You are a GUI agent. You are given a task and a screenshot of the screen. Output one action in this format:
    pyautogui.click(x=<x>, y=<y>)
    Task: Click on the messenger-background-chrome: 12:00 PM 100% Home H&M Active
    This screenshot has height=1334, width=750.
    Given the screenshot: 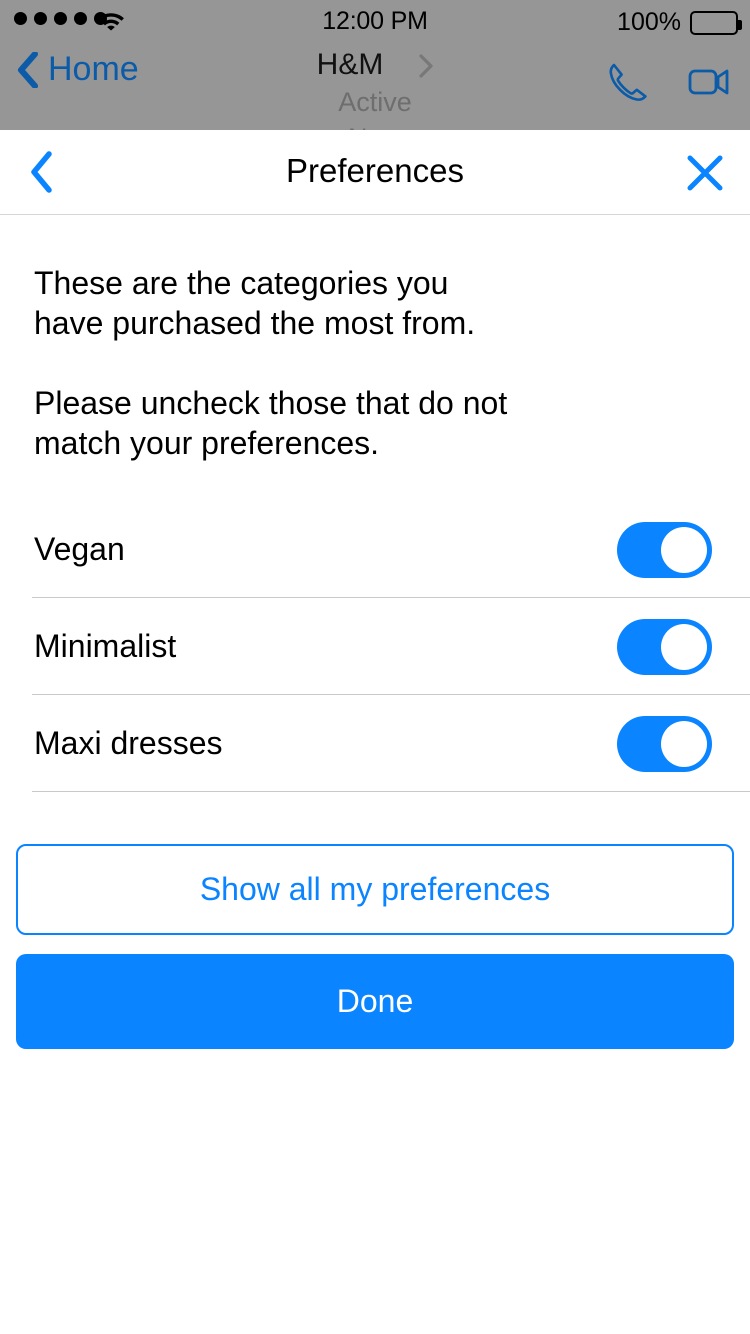 What is the action you would take?
    pyautogui.click(x=375, y=65)
    